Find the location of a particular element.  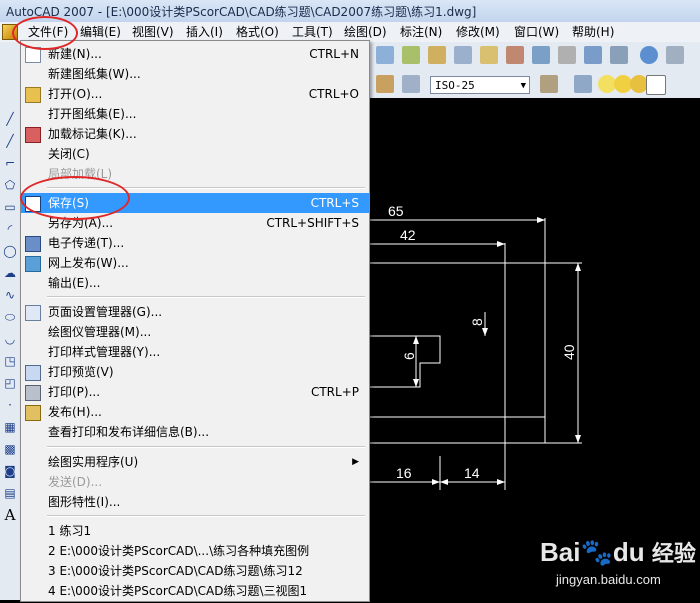

dim-text-40: 40 is located at coordinates (569, 352).